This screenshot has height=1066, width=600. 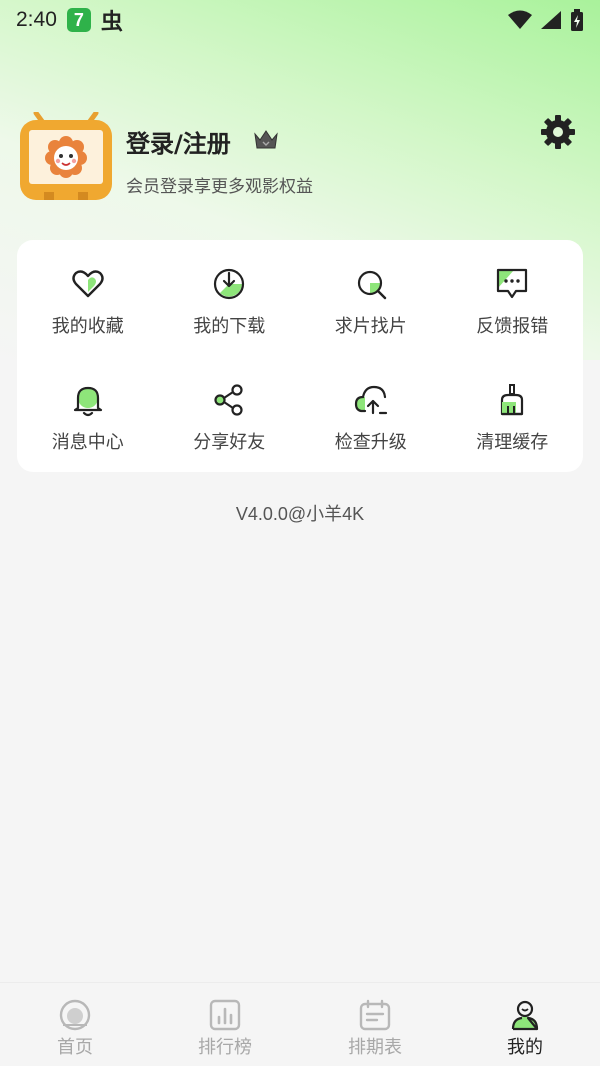 What do you see at coordinates (36, 19) in the screenshot?
I see `status-time: 2:40` at bounding box center [36, 19].